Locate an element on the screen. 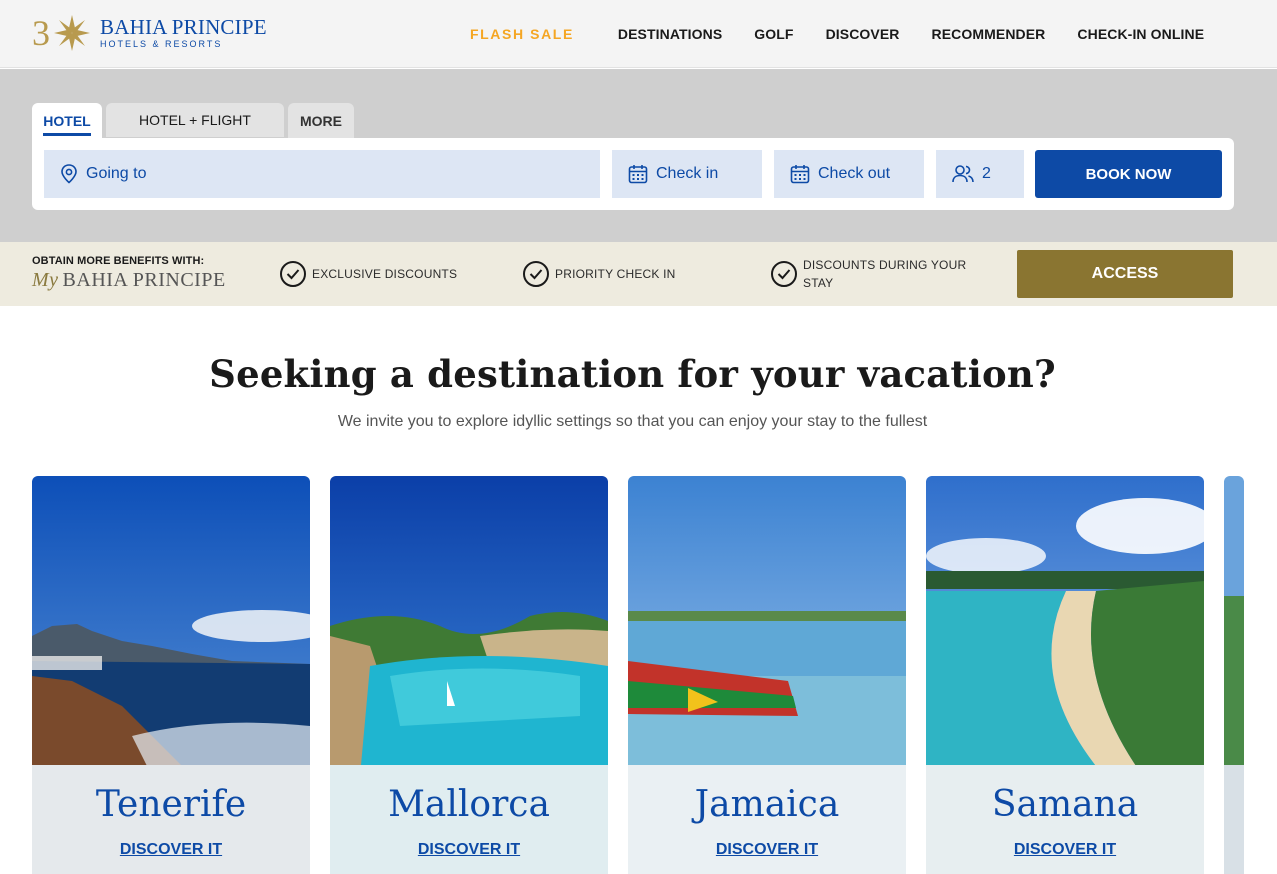  destination-name: Tenerife is located at coordinates (171, 804).